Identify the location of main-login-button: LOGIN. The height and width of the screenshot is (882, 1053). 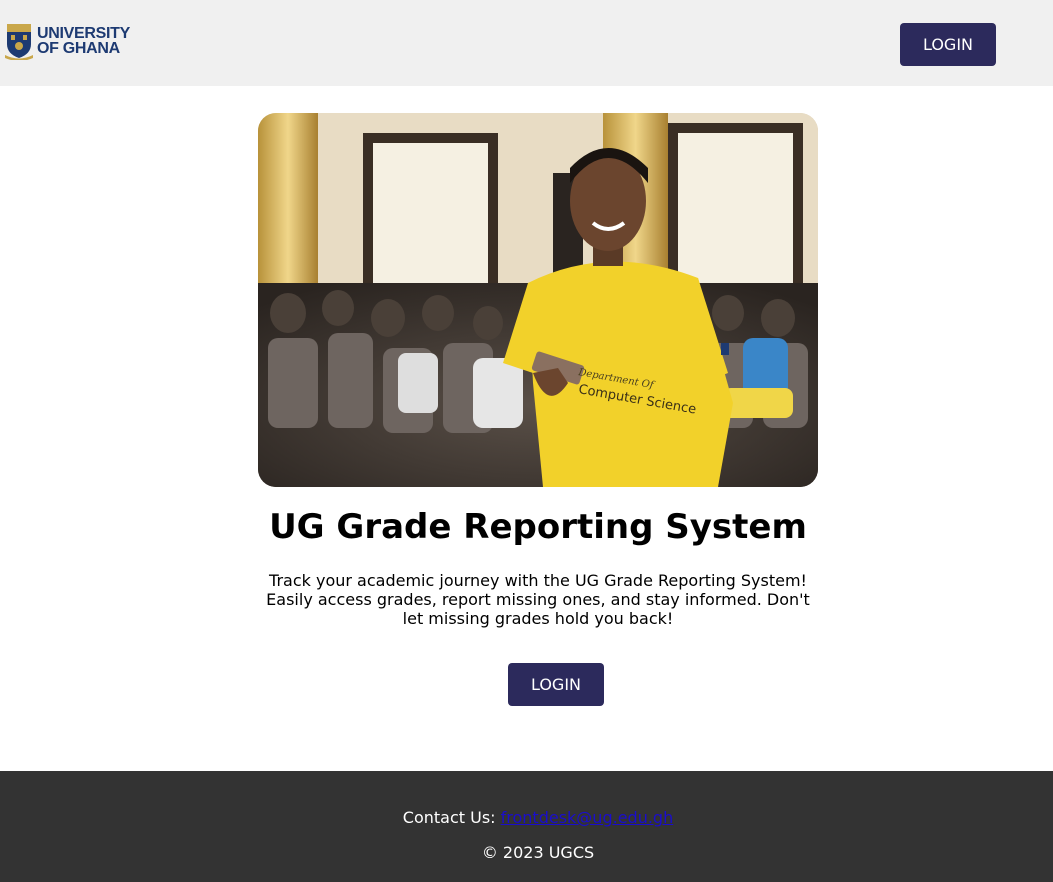
(556, 684).